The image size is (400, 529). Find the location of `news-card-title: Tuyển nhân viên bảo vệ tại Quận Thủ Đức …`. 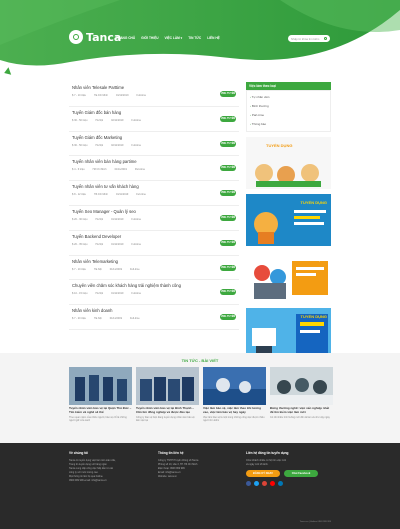

news-card-title: Tuyển nhân viên bảo vệ tại Quận Thủ Đức … is located at coordinates (100, 410).